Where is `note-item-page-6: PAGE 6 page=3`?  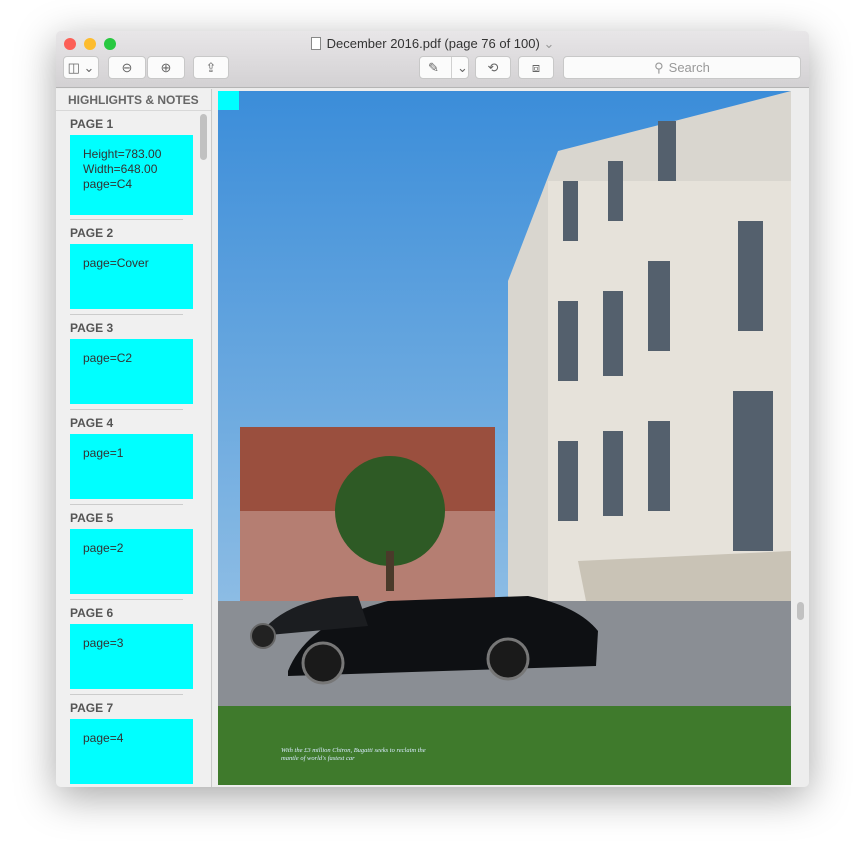
note-item-page-6: PAGE 6 page=3 is located at coordinates (133, 647).